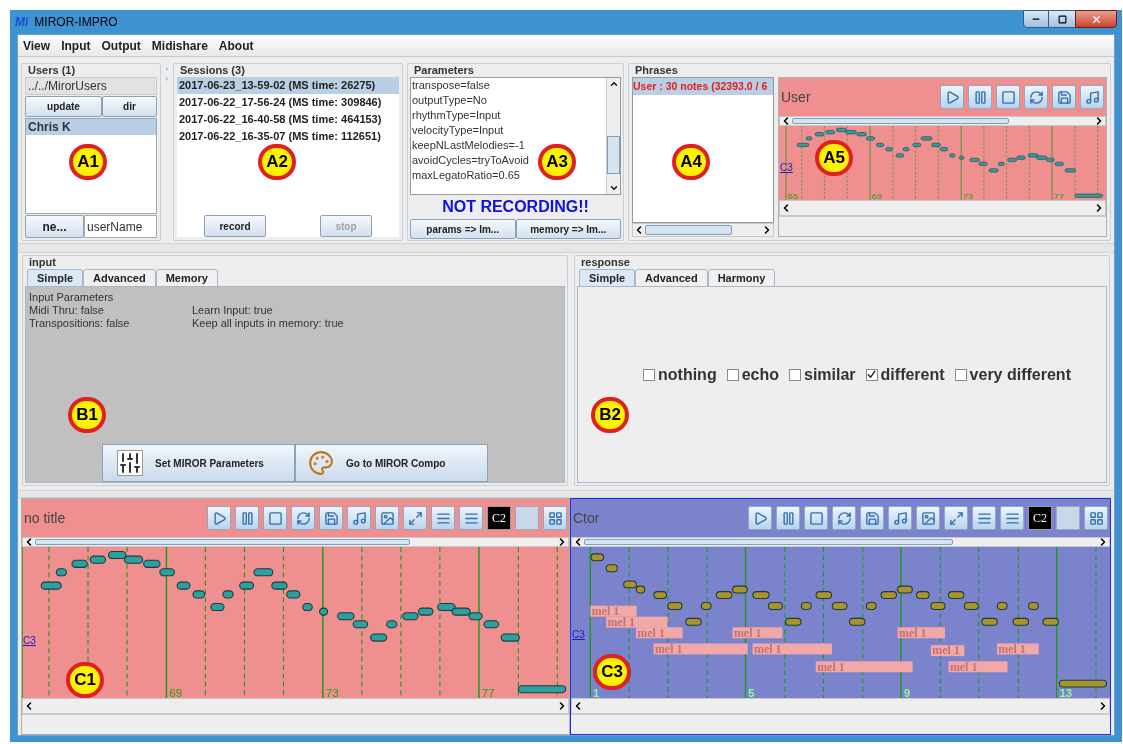  I want to click on panel-title: Users (1), so click(52, 70).